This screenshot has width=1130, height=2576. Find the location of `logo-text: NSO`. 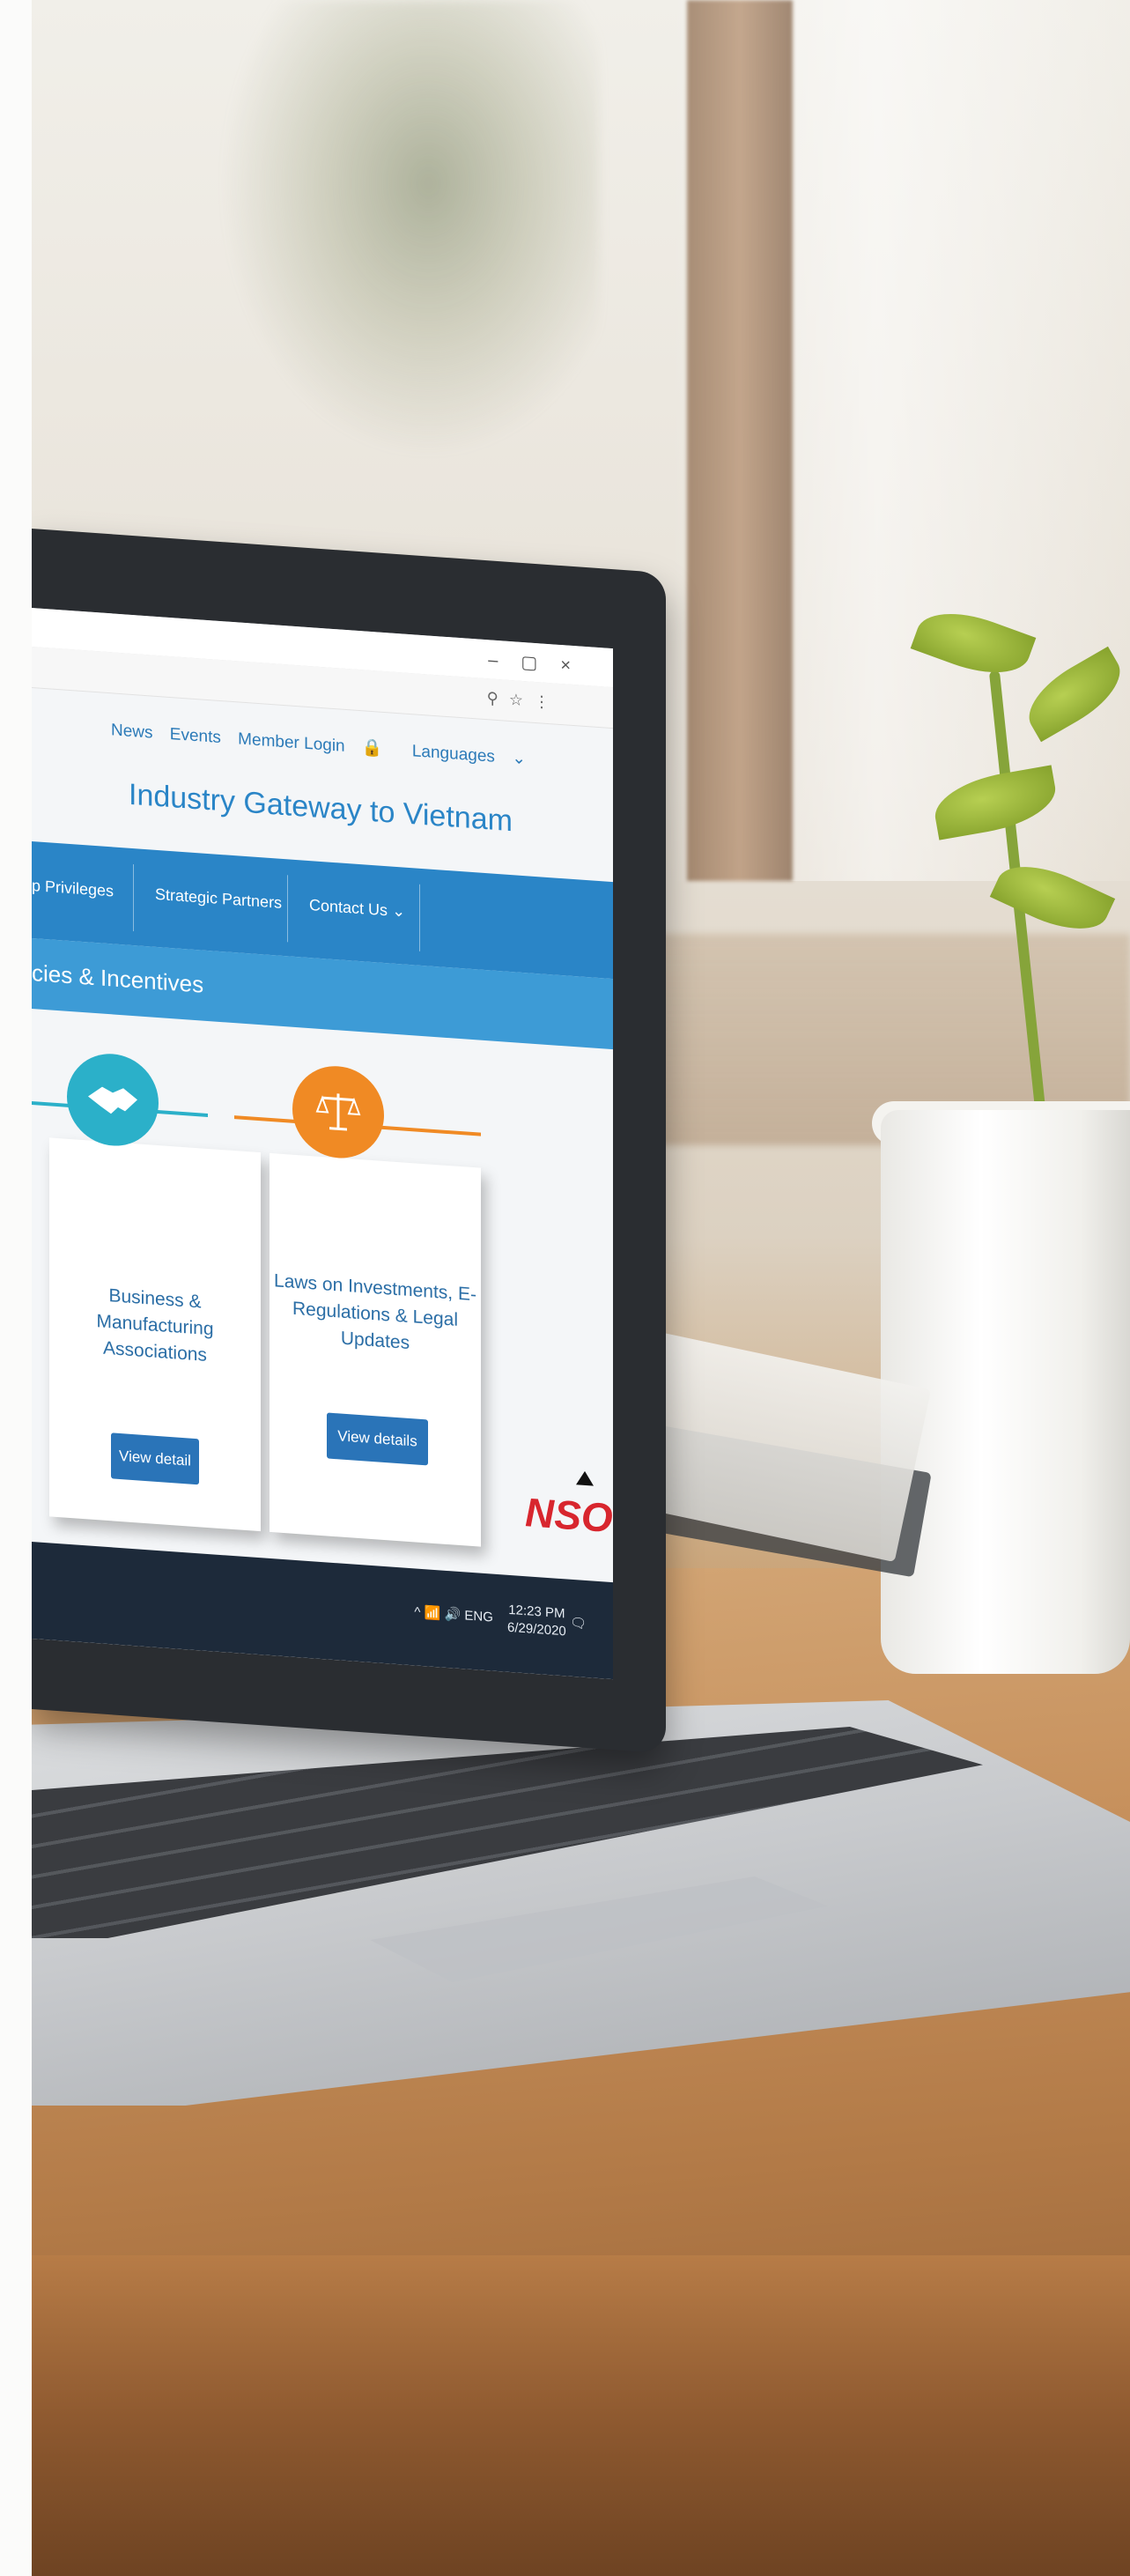

logo-text: NSO is located at coordinates (569, 1516).